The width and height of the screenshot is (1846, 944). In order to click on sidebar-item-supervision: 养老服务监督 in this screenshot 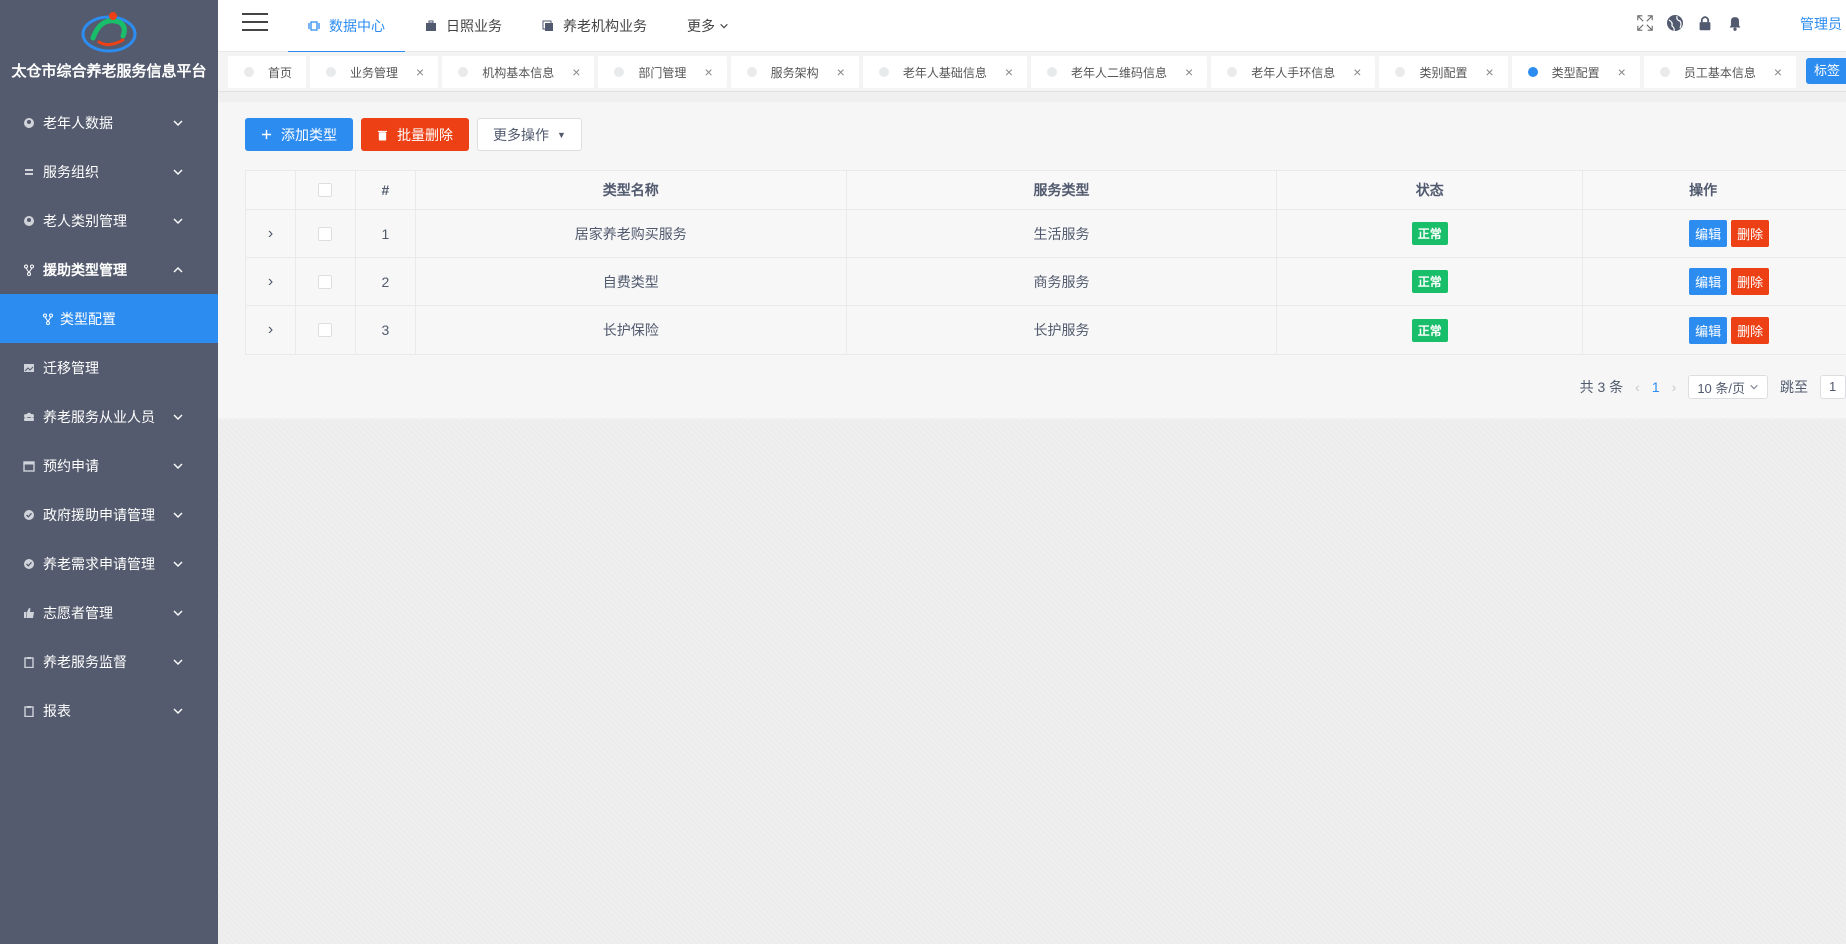, I will do `click(109, 661)`.